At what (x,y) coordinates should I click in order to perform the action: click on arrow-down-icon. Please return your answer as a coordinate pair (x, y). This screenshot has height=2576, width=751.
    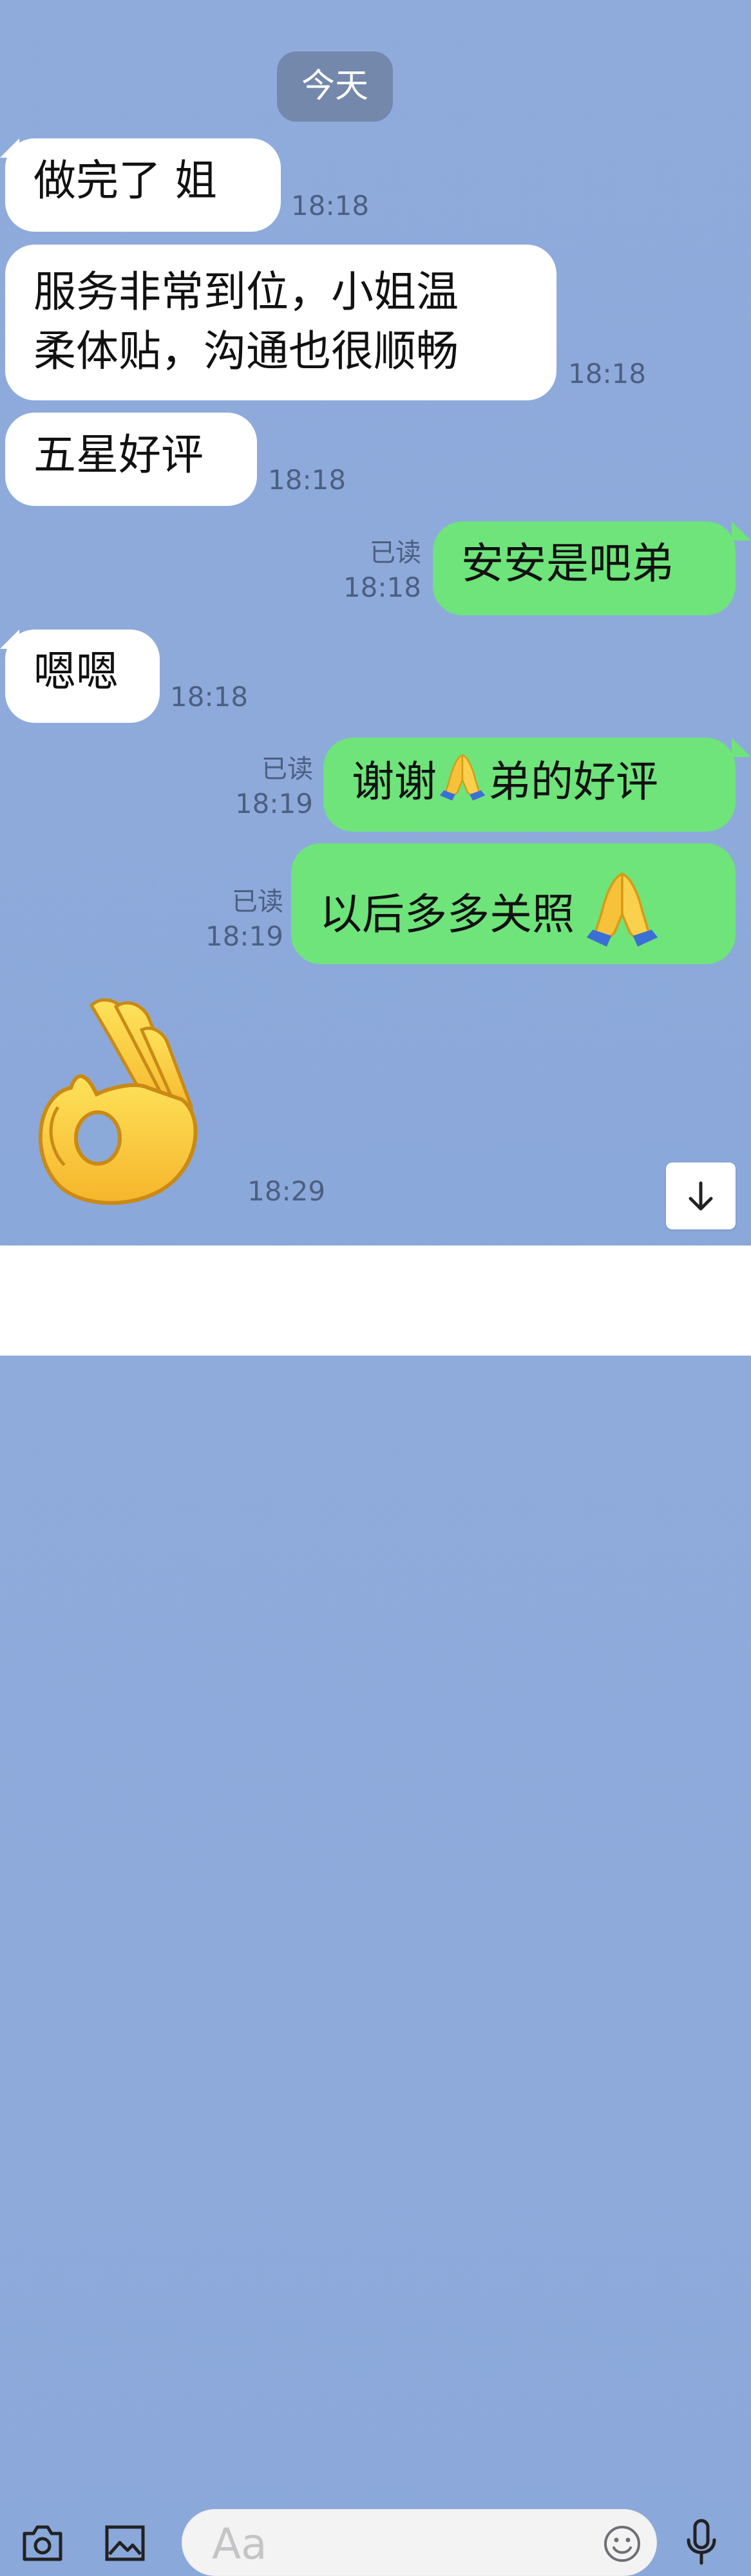
    Looking at the image, I should click on (701, 1196).